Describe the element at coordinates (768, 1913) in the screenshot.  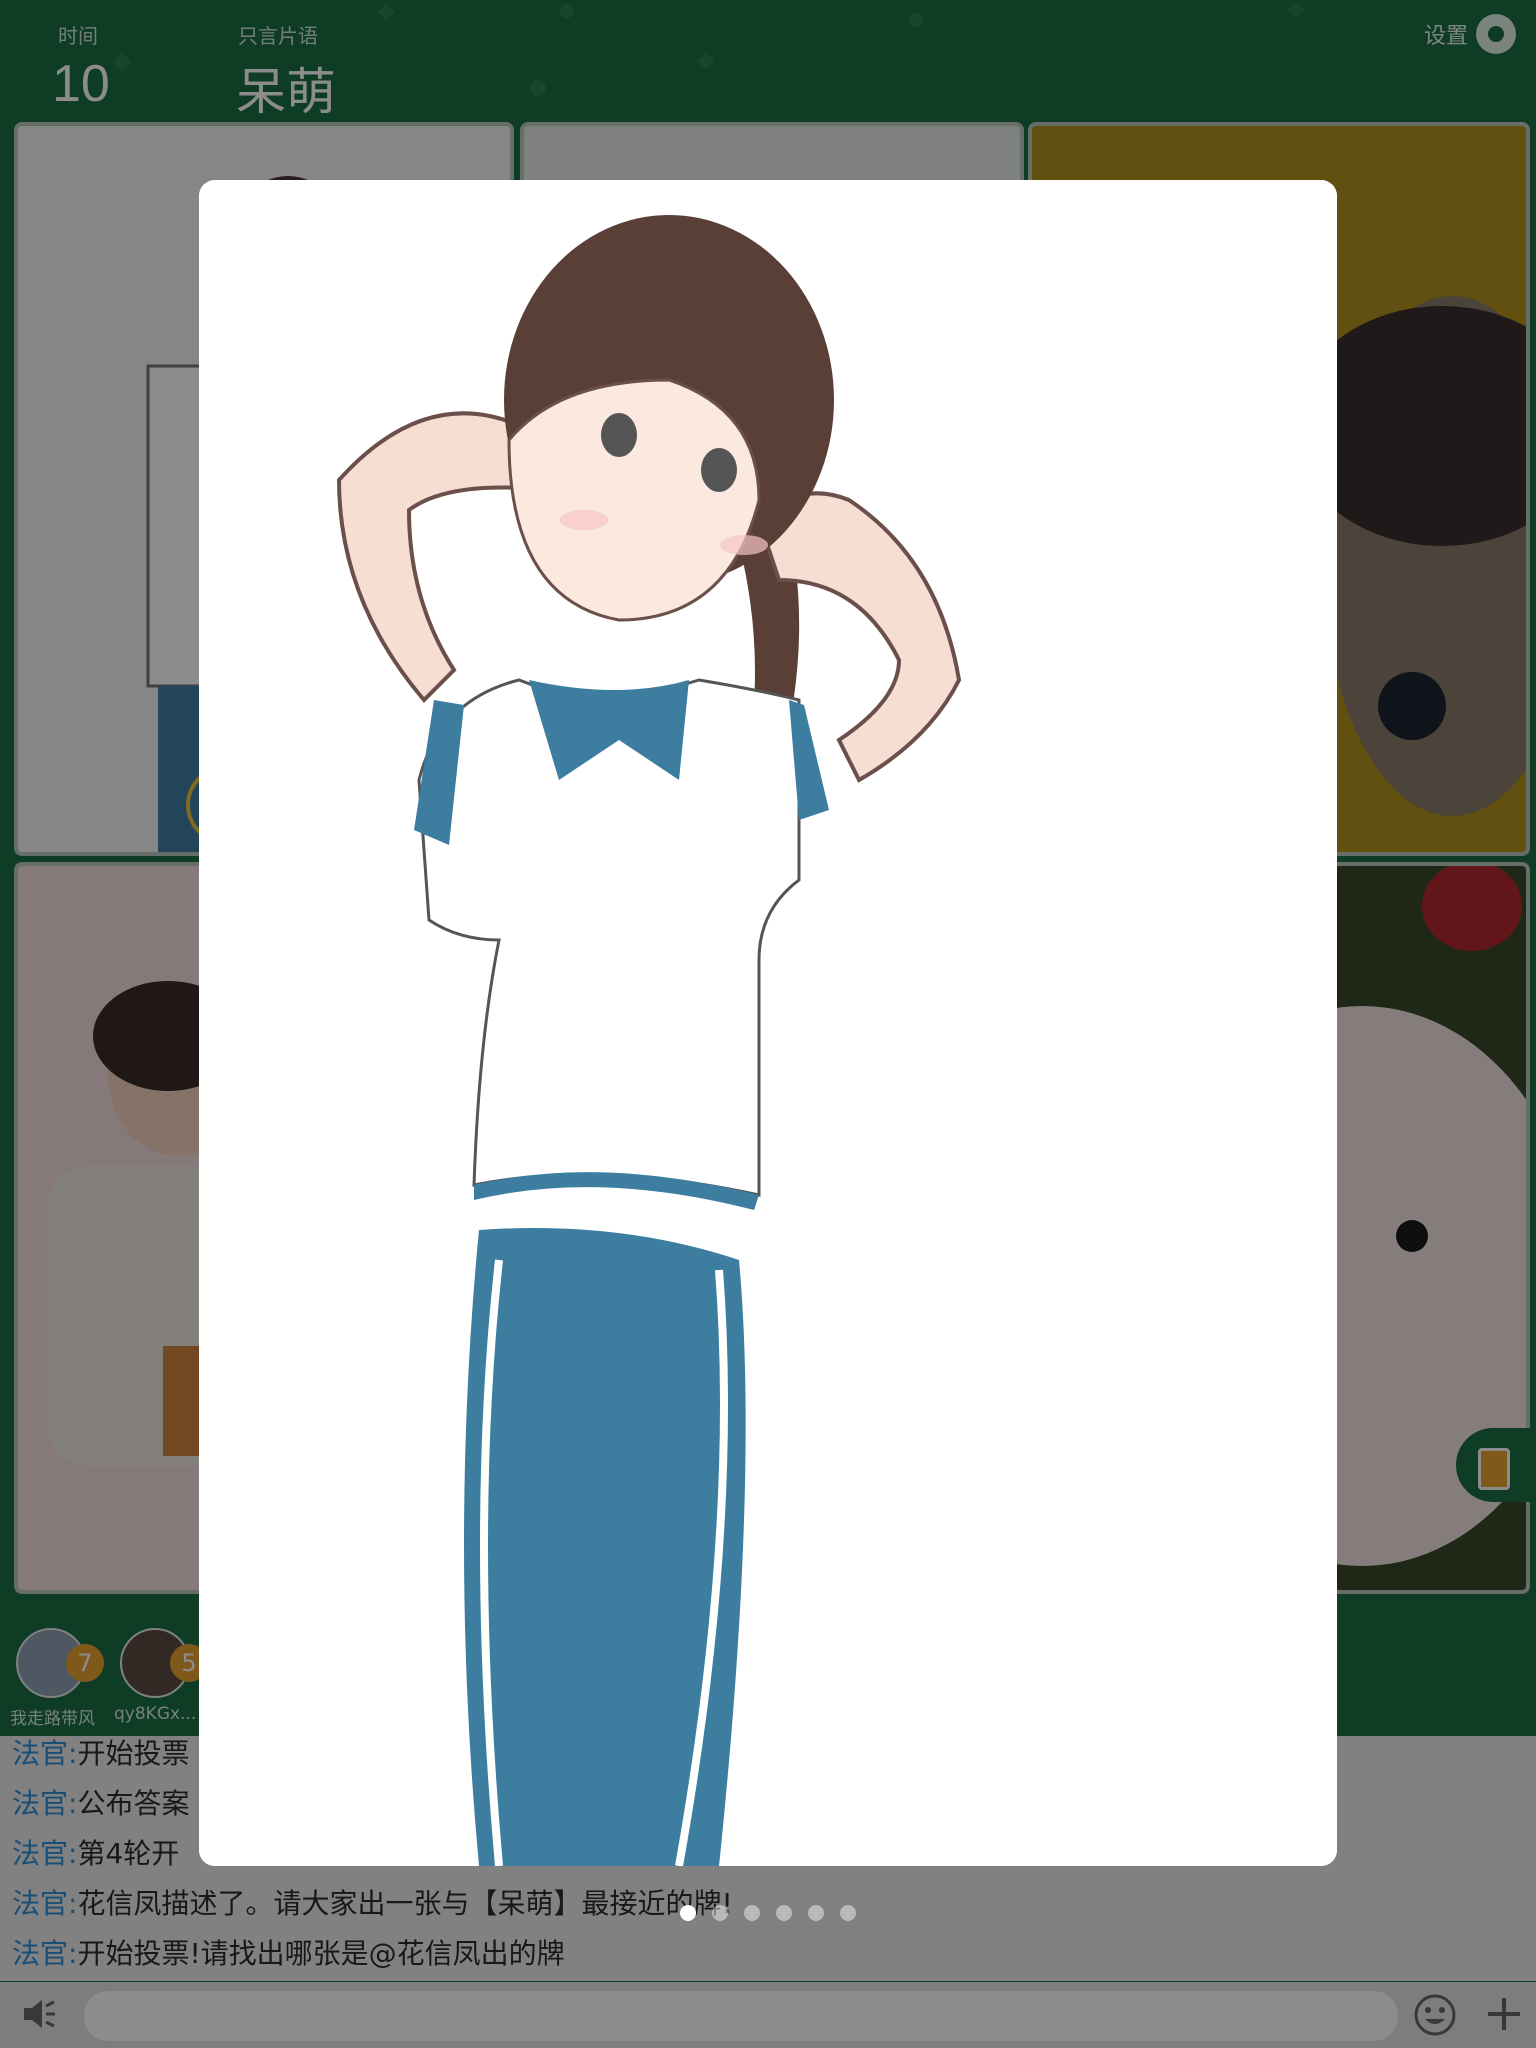
I see `page-indicator` at that location.